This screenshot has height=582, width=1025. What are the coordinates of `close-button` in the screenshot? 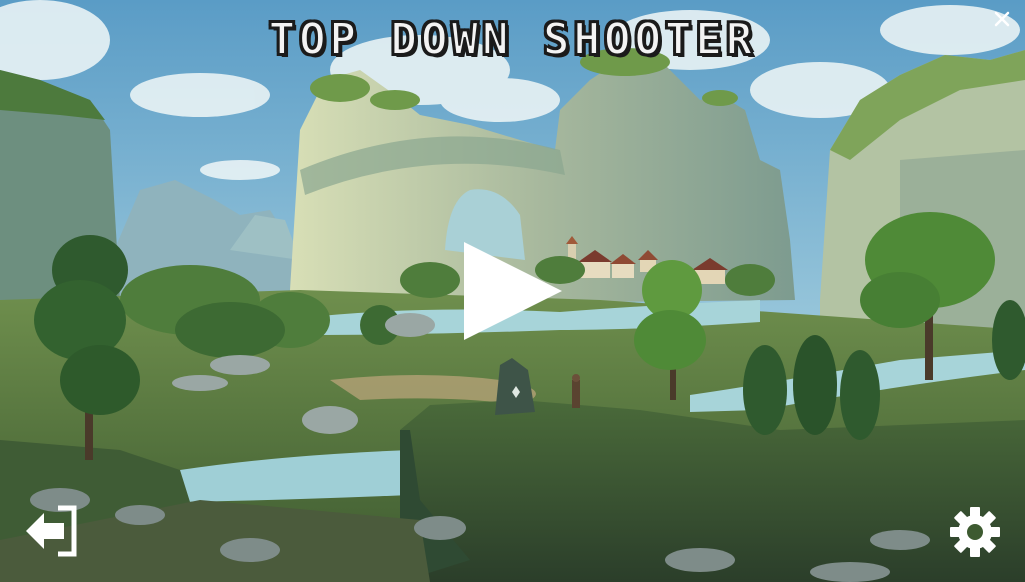 It's located at (1002, 19).